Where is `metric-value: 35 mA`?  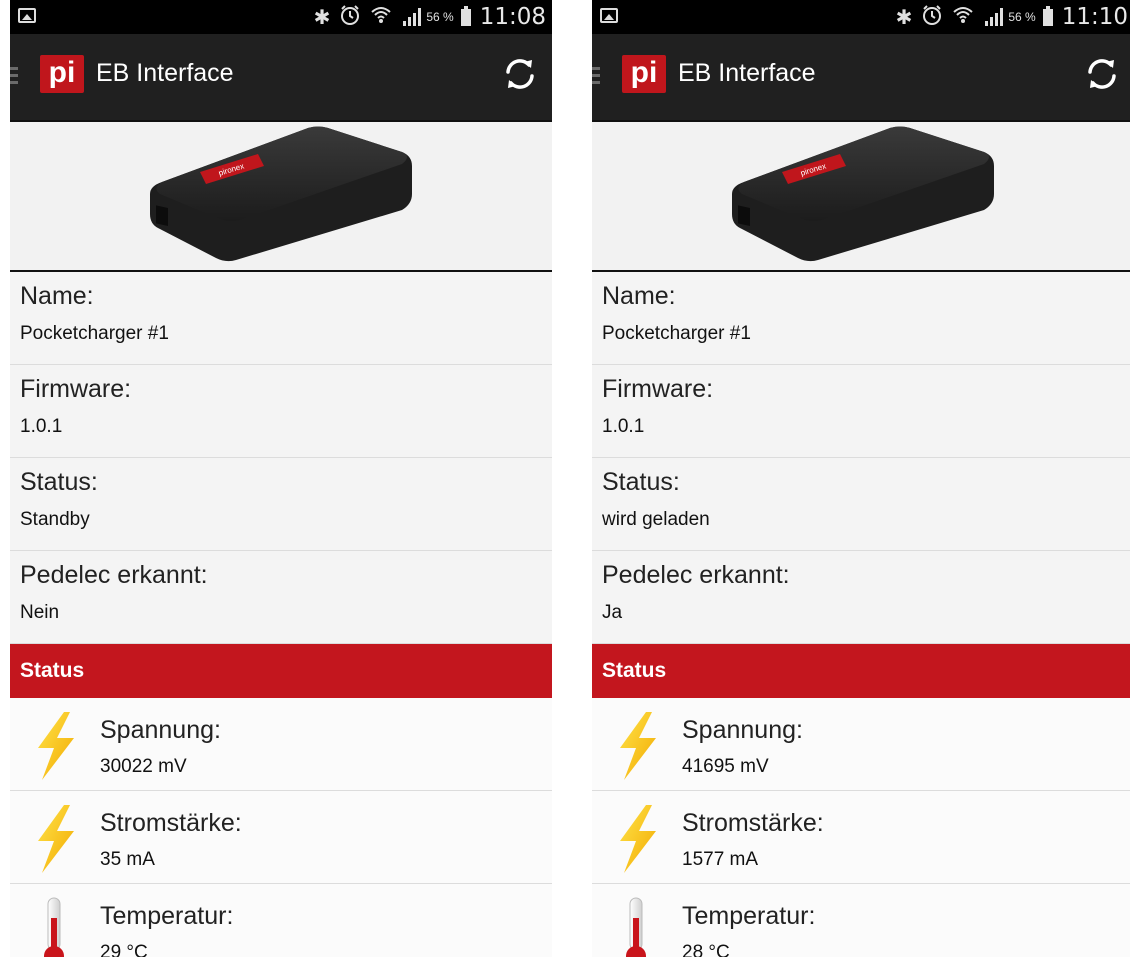 metric-value: 35 mA is located at coordinates (127, 859).